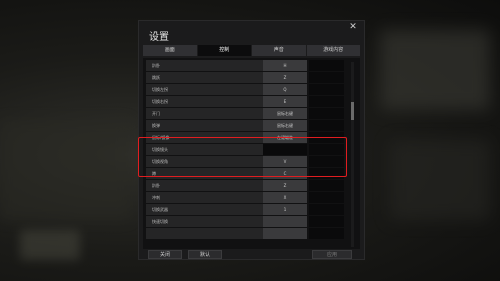 Image resolution: width=500 pixels, height=281 pixels. I want to click on keybind-primary: E, so click(285, 101).